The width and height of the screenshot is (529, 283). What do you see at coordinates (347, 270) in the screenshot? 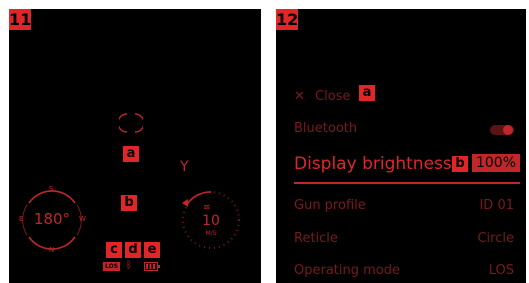
I see `operating-mode-label: Operating mode` at bounding box center [347, 270].